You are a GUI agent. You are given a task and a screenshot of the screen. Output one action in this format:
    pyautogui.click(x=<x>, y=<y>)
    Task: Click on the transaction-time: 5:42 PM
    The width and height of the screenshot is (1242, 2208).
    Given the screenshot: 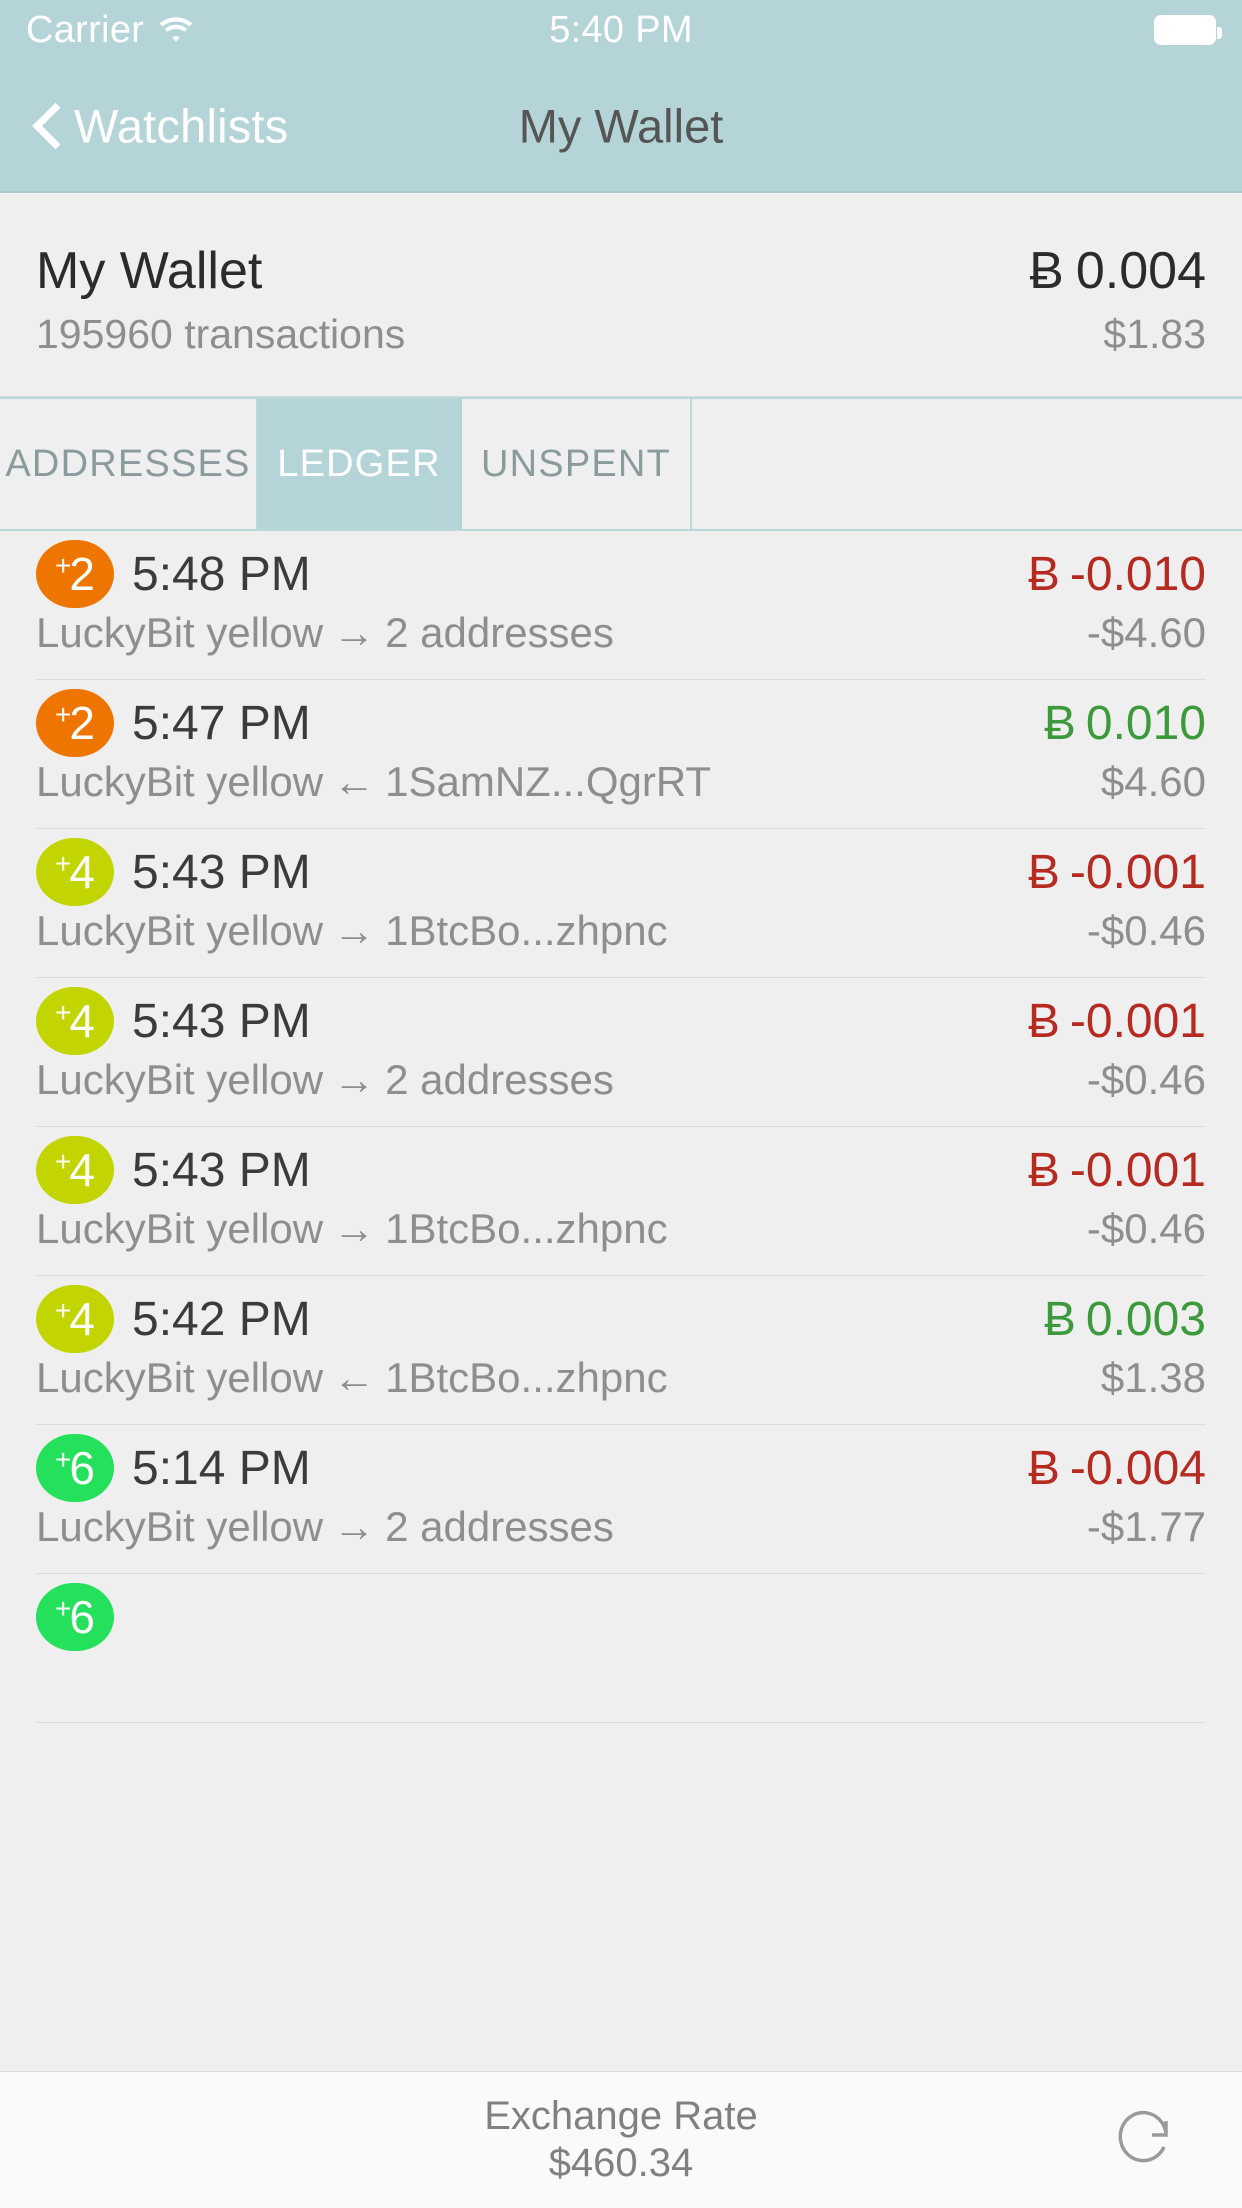 What is the action you would take?
    pyautogui.click(x=221, y=1319)
    